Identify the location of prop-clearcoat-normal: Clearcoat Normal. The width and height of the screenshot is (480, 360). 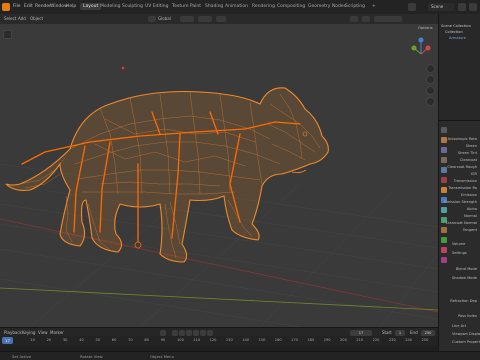
(461, 223).